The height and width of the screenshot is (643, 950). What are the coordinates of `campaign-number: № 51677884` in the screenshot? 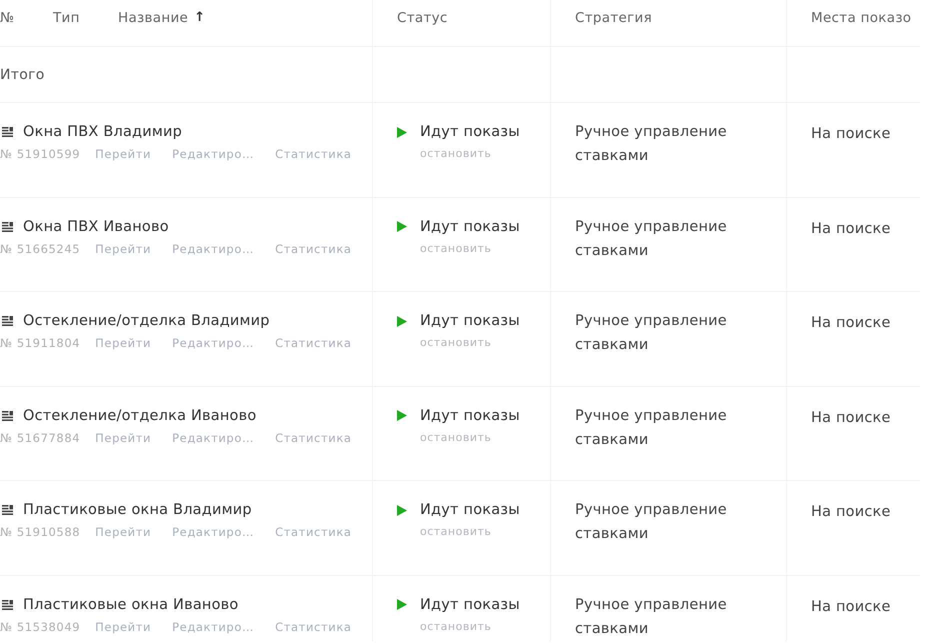 It's located at (40, 437).